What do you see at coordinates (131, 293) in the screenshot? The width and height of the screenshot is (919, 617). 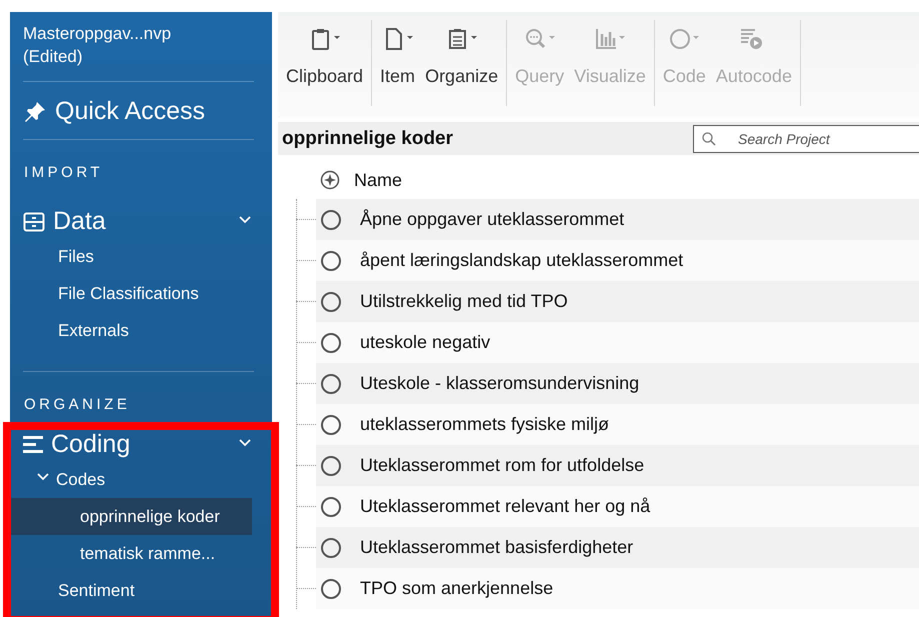 I see `nav-item: File Classifications` at bounding box center [131, 293].